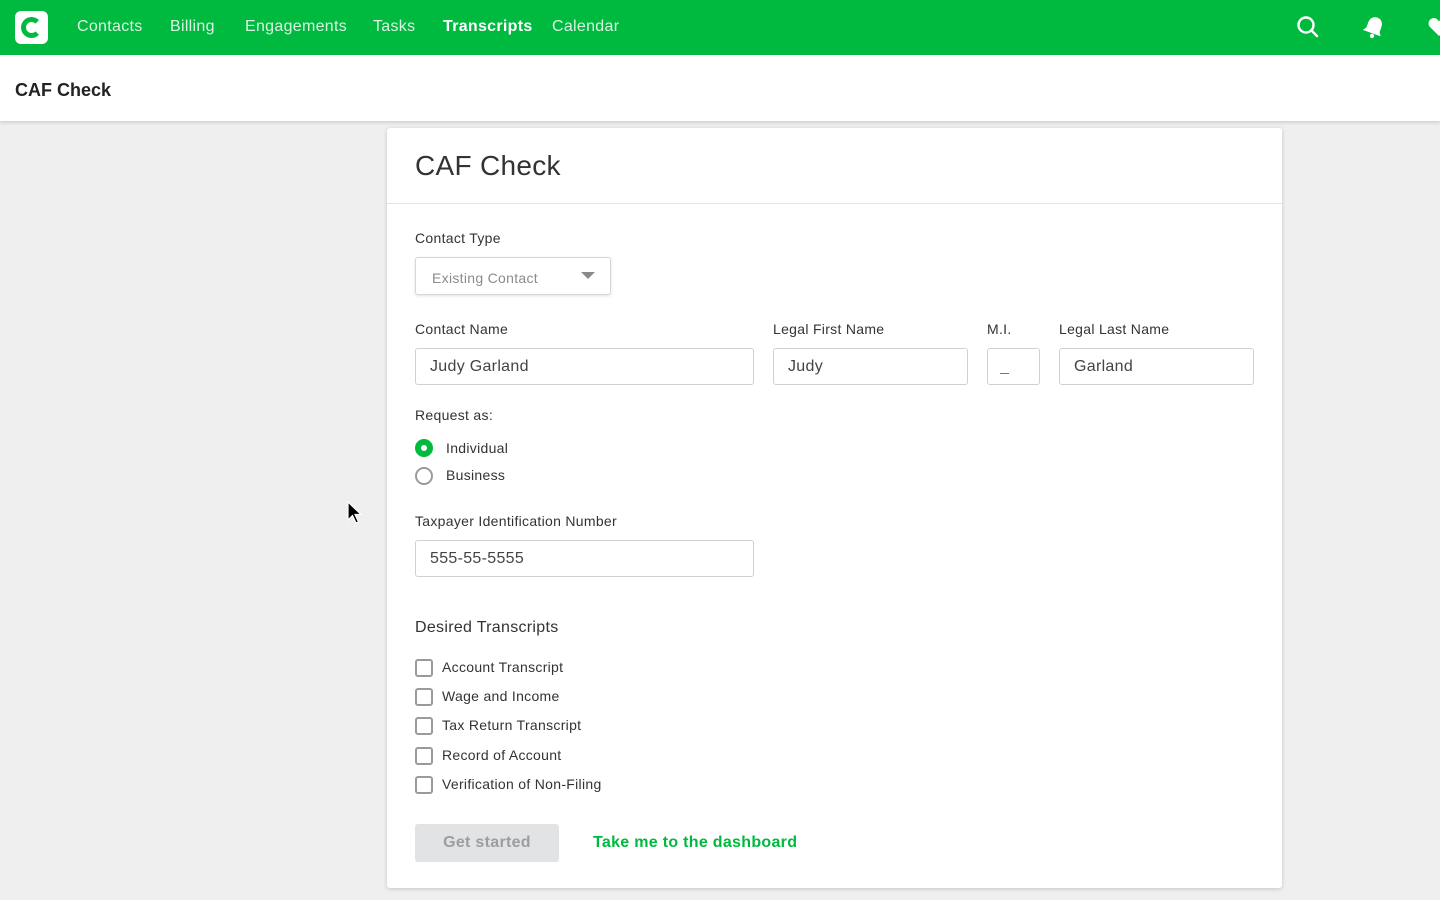 This screenshot has height=900, width=1440. Describe the element at coordinates (424, 476) in the screenshot. I see `radio-business` at that location.